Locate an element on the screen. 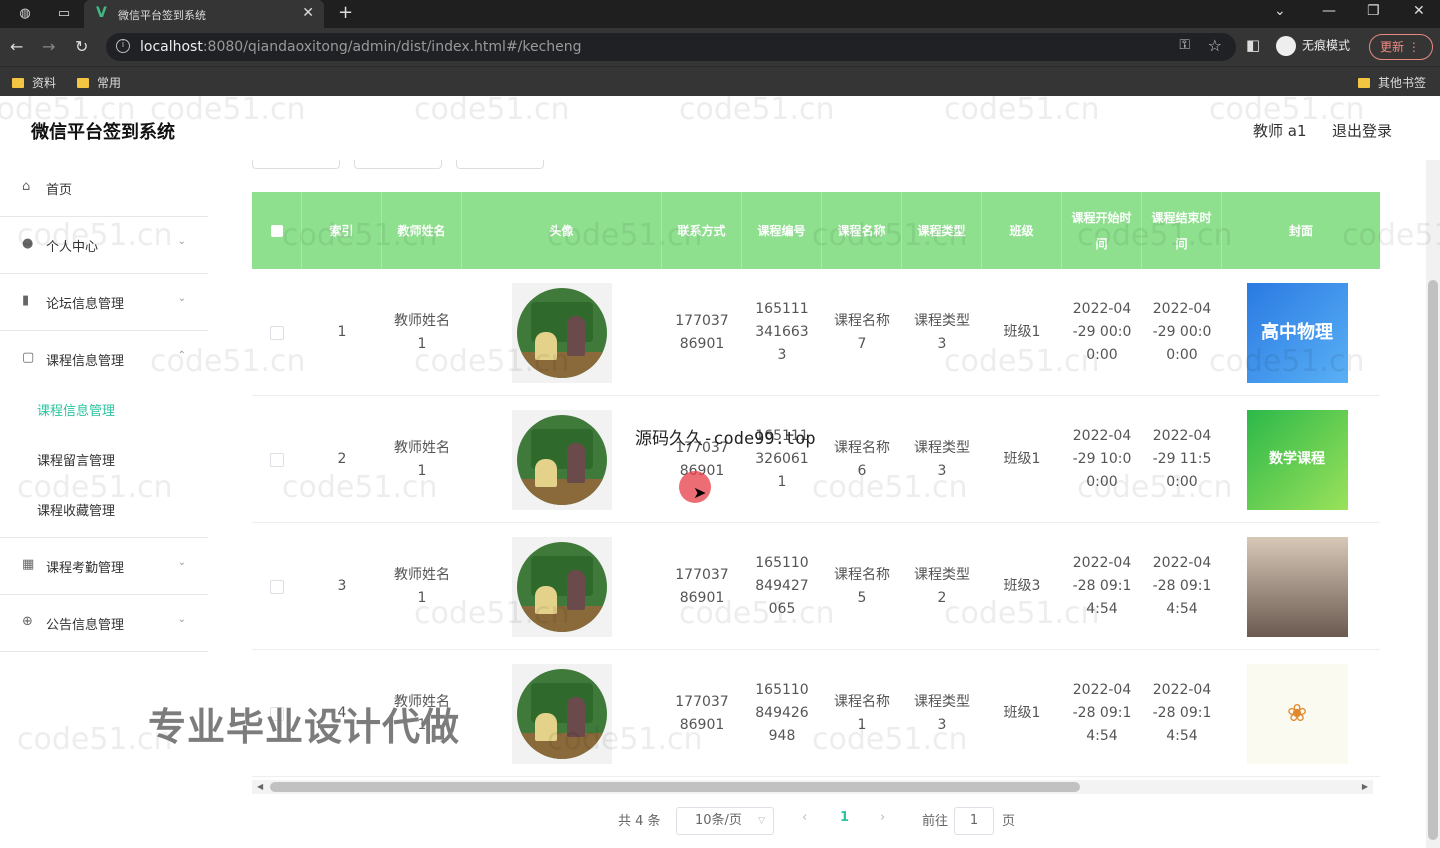 Image resolution: width=1440 pixels, height=848 pixels. column-header: 班级 is located at coordinates (1022, 230).